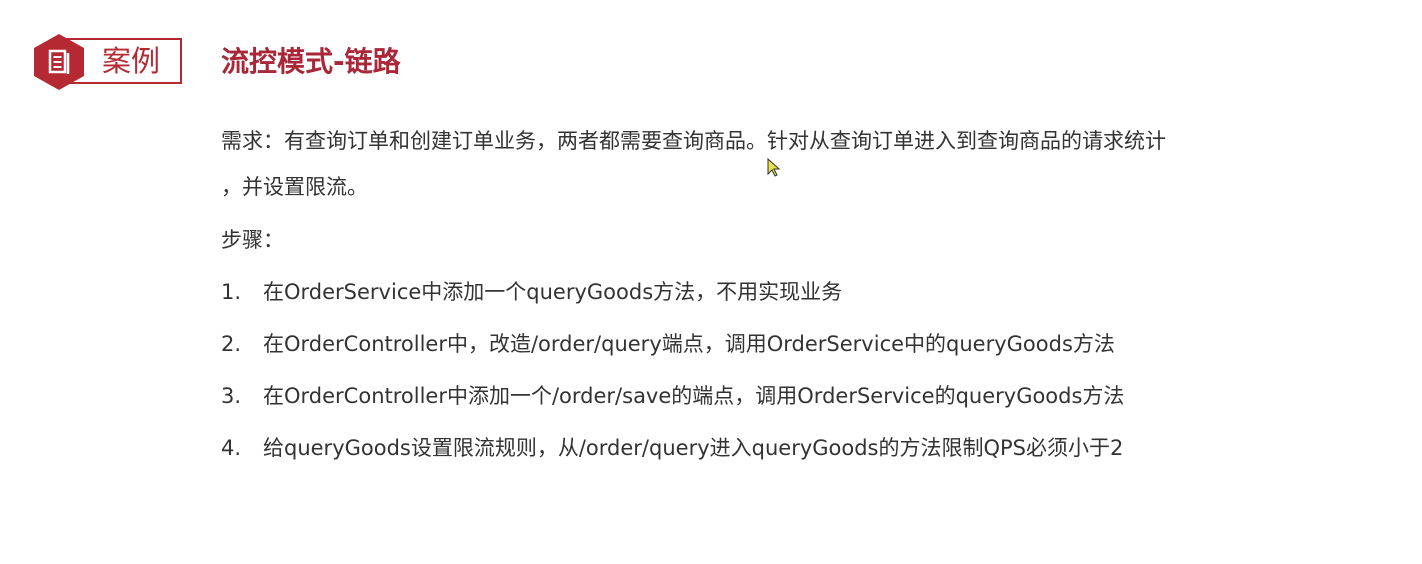 The width and height of the screenshot is (1422, 564). Describe the element at coordinates (553, 292) in the screenshot. I see `step-text: 在OrderService中添加一个queryGoods方法，不用实现业务` at that location.